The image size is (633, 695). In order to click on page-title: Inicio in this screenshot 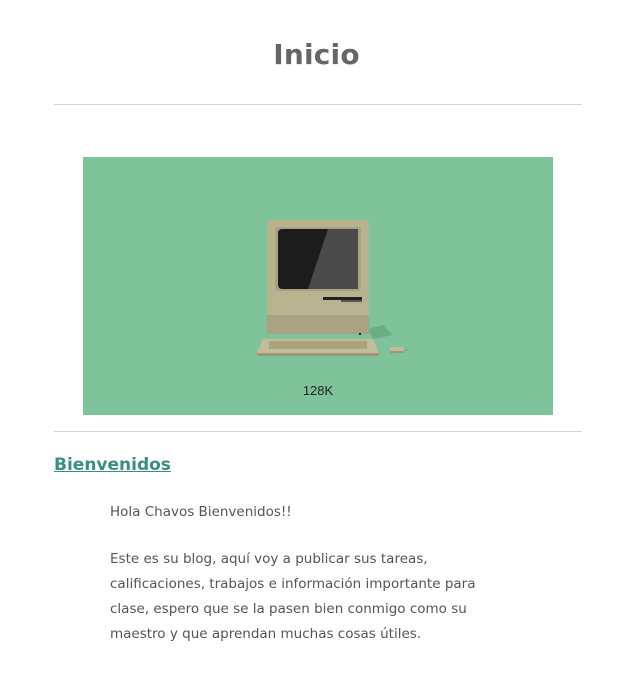, I will do `click(316, 54)`.